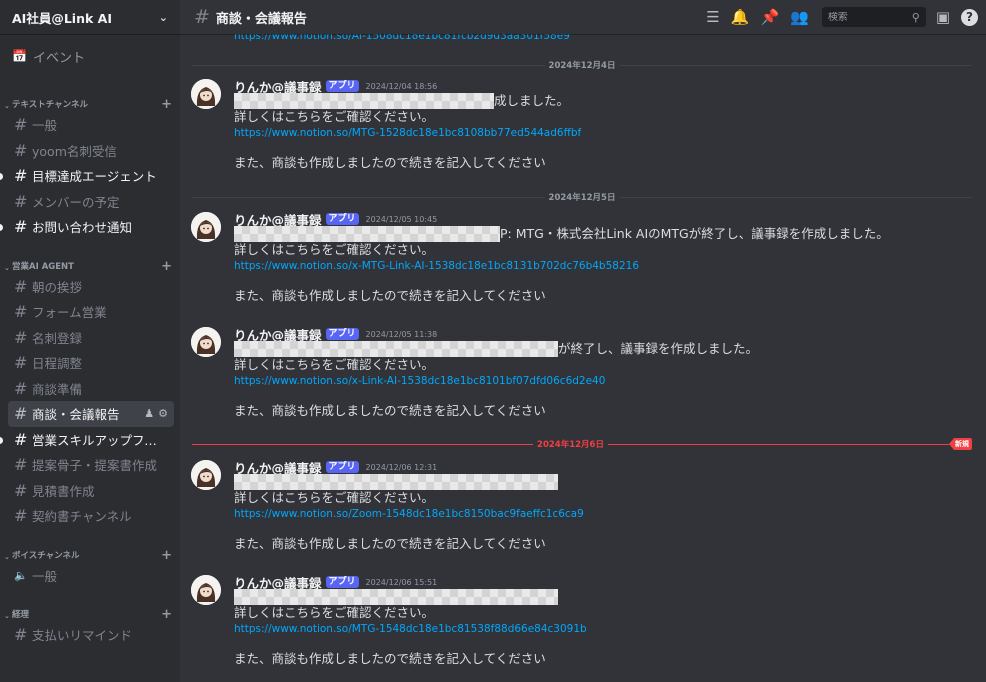 This screenshot has width=986, height=682. I want to click on channel-item: # 支払いリマインド, so click(91, 635).